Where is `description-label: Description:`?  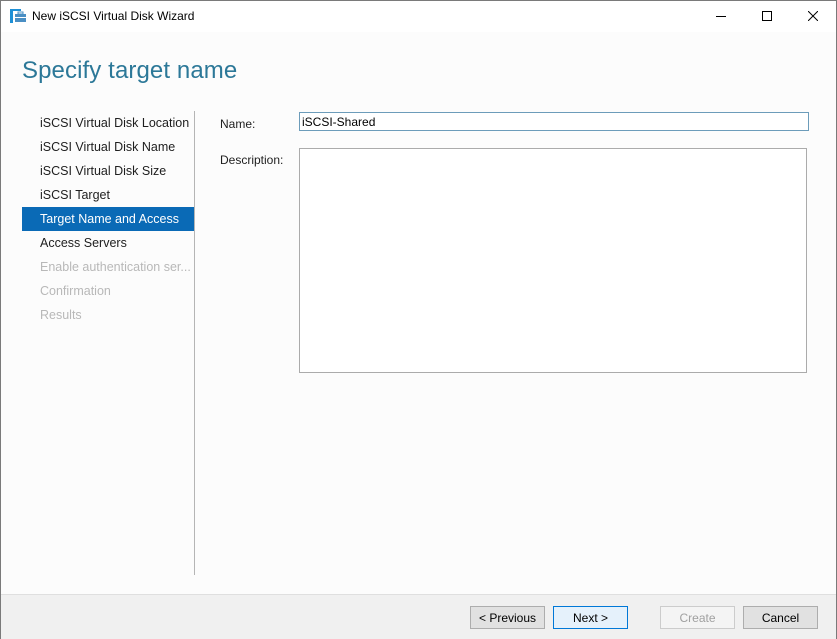 description-label: Description: is located at coordinates (252, 160).